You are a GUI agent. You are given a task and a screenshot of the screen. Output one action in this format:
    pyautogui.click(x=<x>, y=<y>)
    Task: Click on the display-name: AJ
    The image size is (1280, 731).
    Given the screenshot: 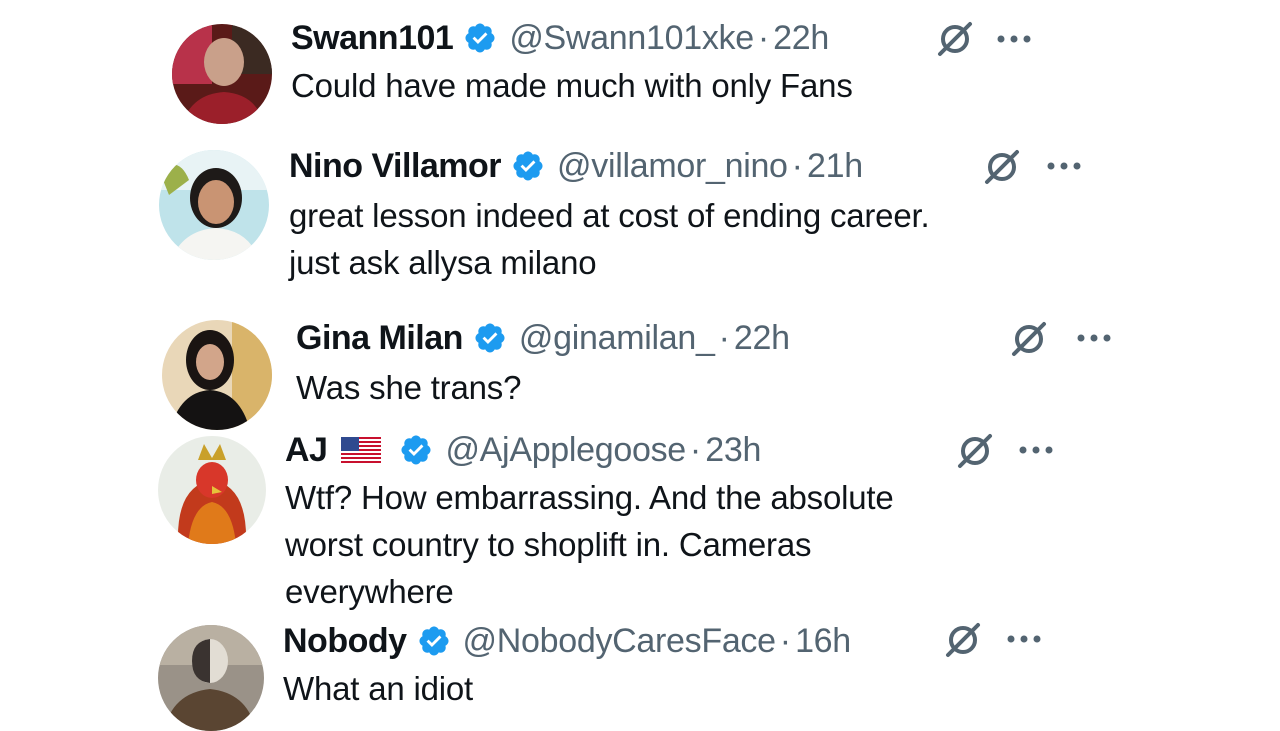 What is the action you would take?
    pyautogui.click(x=306, y=450)
    